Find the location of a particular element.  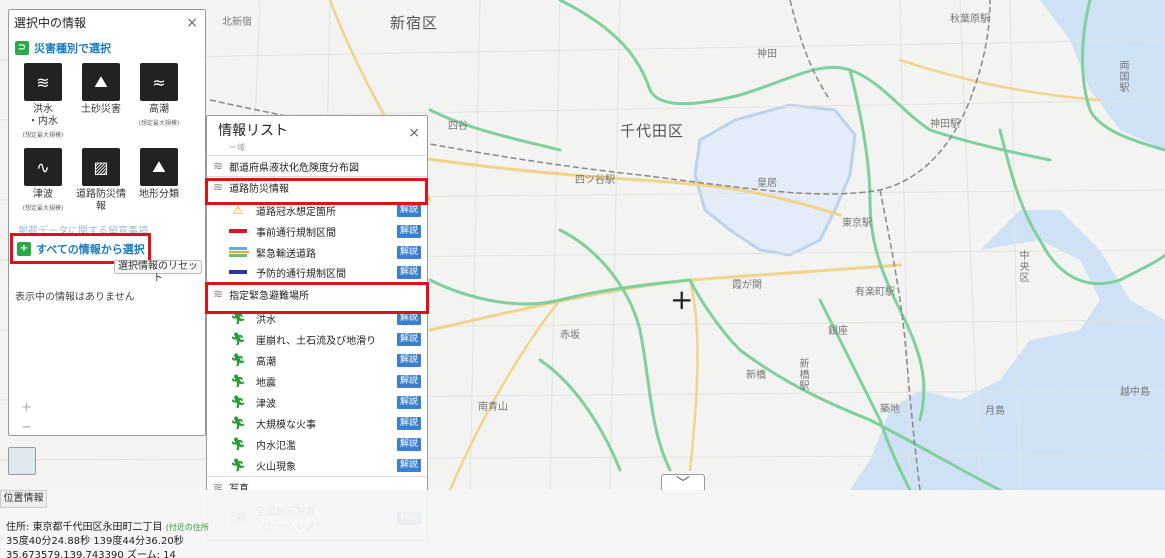

zoom-in-button: + is located at coordinates (26, 407).